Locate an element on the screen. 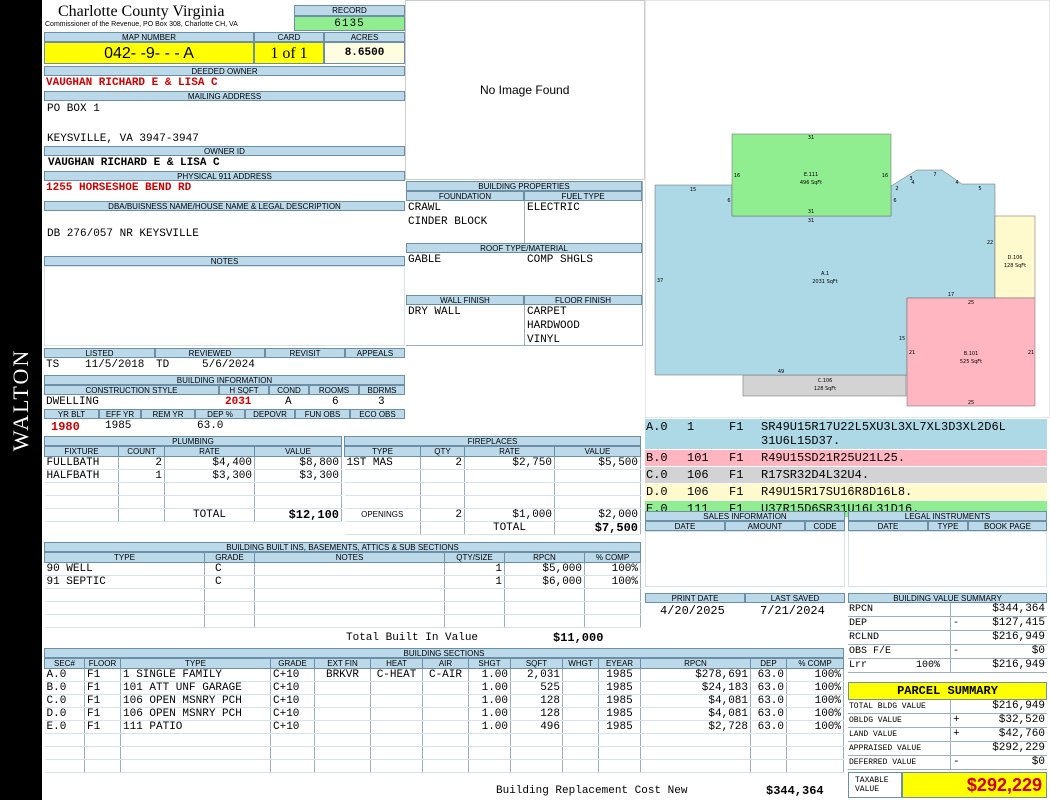  shgt: 1.00 is located at coordinates (489, 701).